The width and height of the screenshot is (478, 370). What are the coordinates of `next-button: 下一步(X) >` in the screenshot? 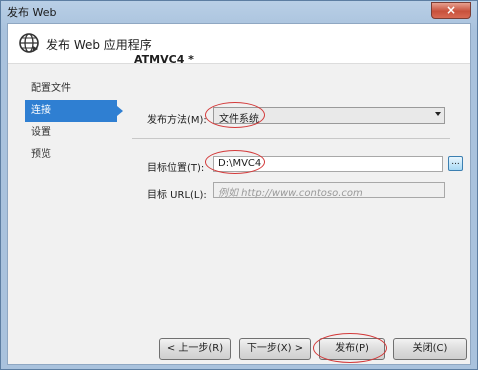 It's located at (275, 349).